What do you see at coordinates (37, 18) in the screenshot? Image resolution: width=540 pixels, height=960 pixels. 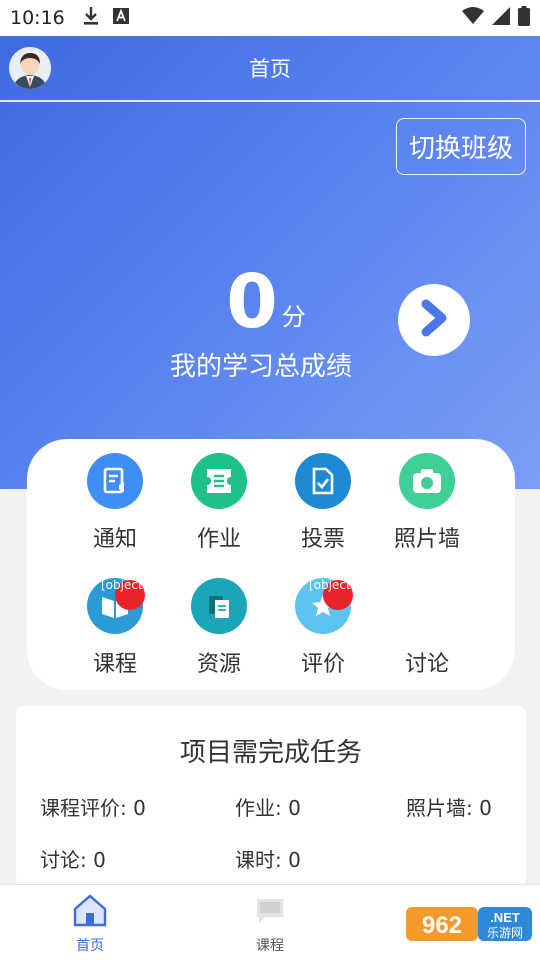 I see `status-time: 10:16` at bounding box center [37, 18].